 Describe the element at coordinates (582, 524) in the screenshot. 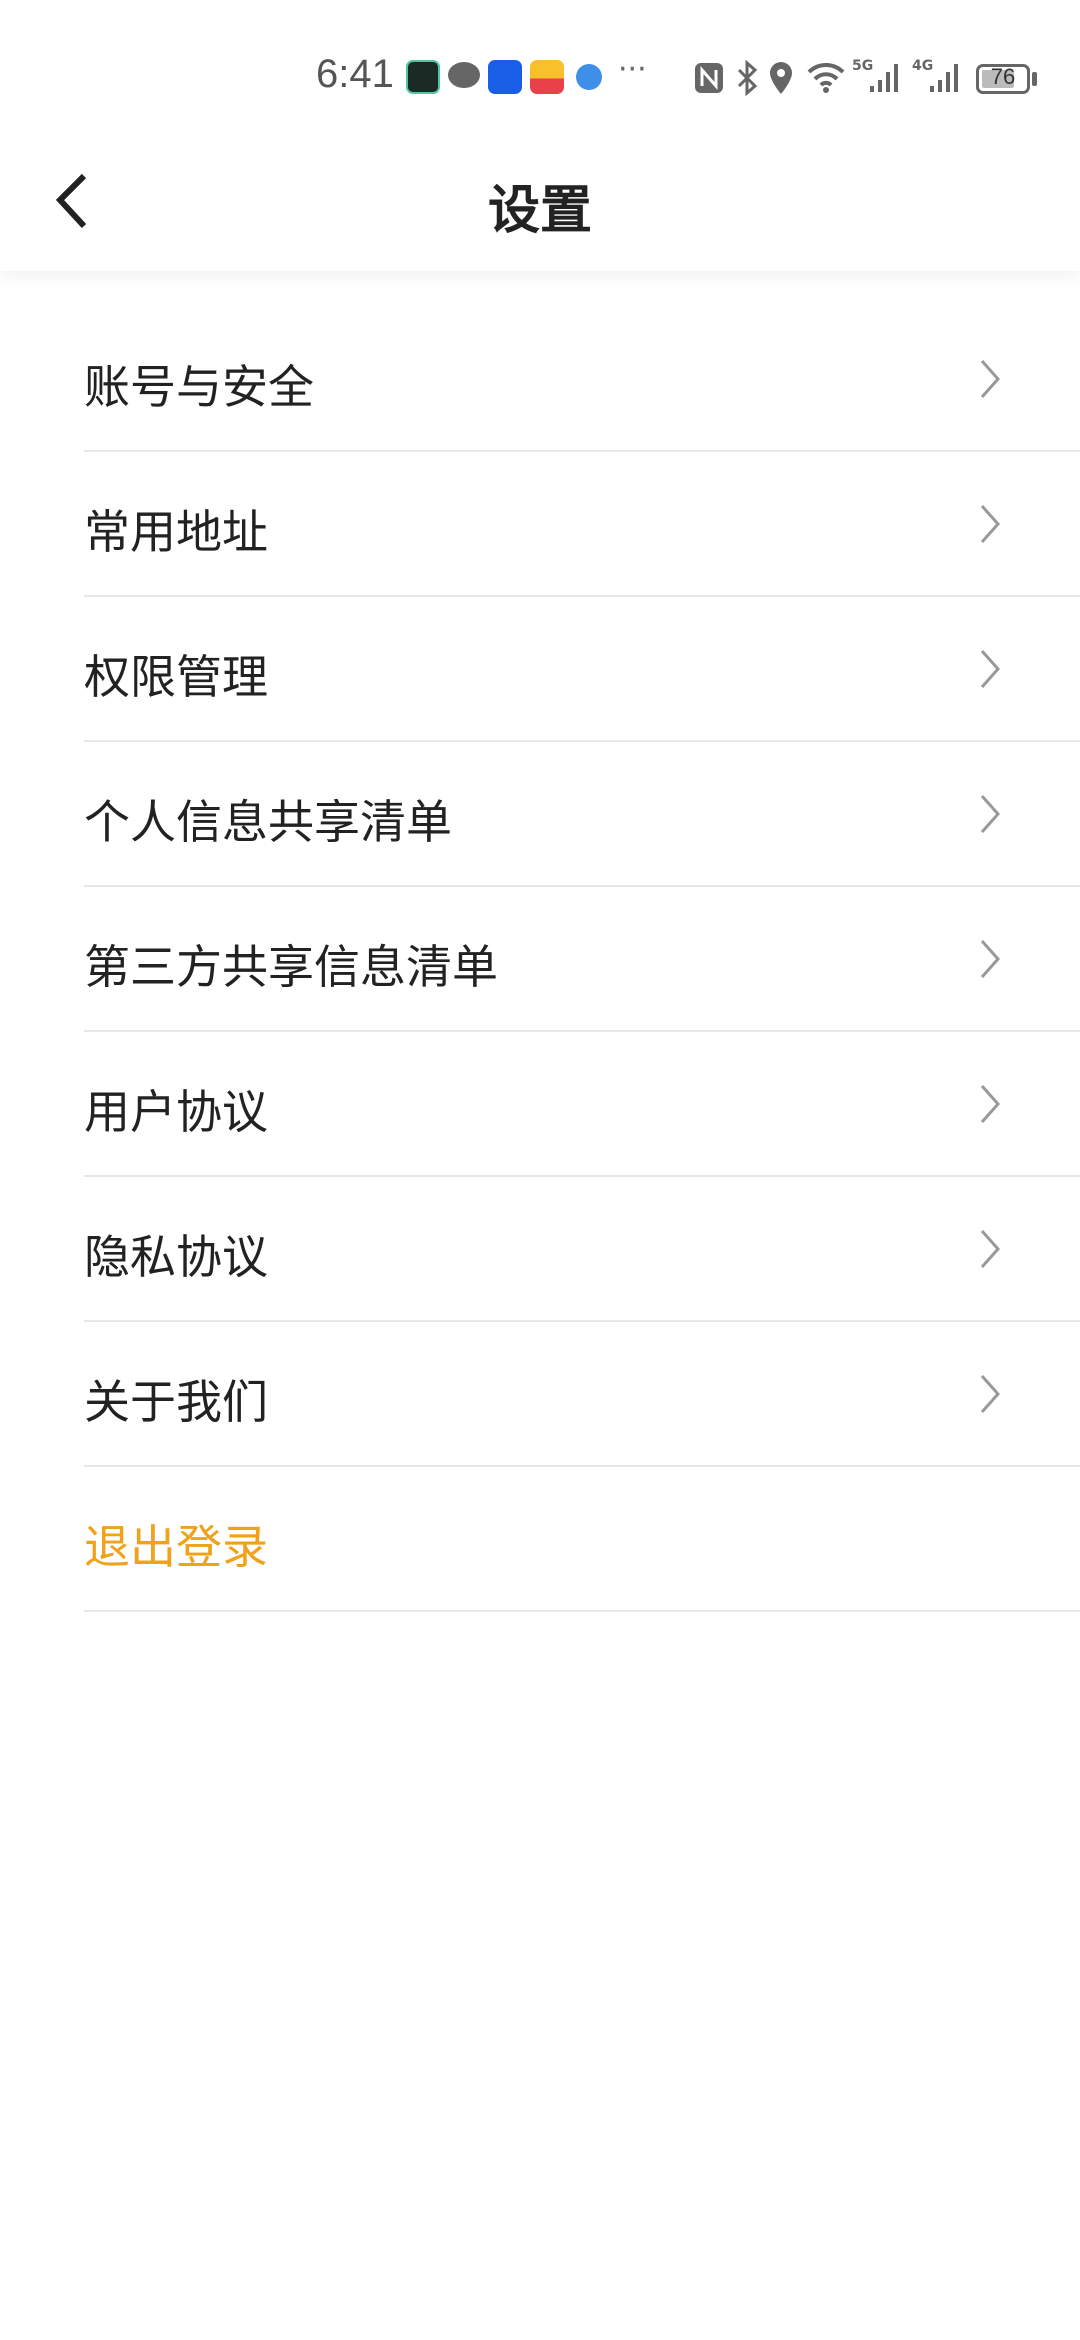

I see `settings-item-1: 常用地址` at that location.